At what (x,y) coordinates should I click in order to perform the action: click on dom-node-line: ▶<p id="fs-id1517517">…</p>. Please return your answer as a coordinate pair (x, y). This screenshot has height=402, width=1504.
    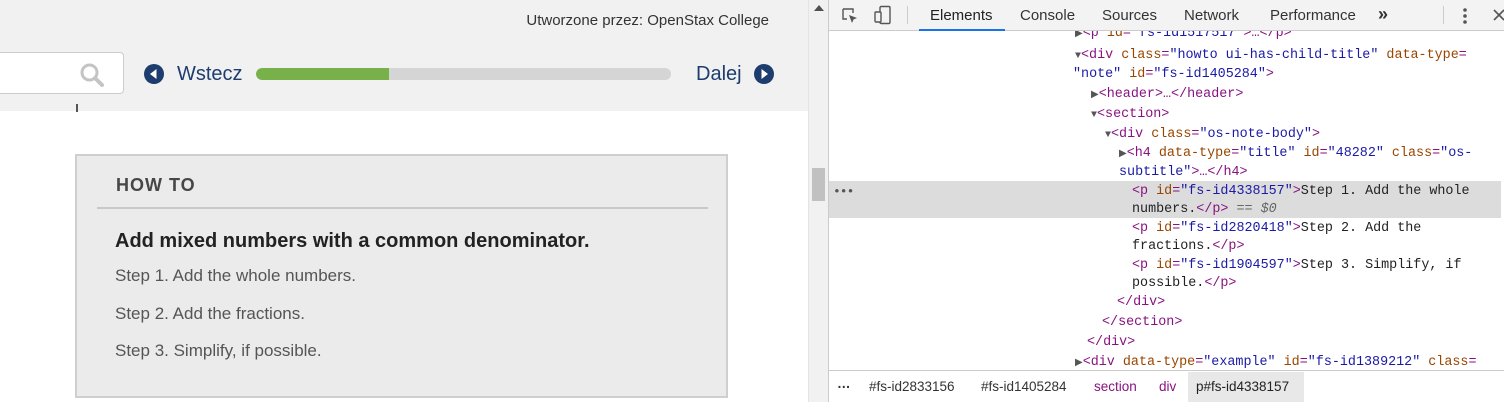
    Looking at the image, I should click on (1183, 38).